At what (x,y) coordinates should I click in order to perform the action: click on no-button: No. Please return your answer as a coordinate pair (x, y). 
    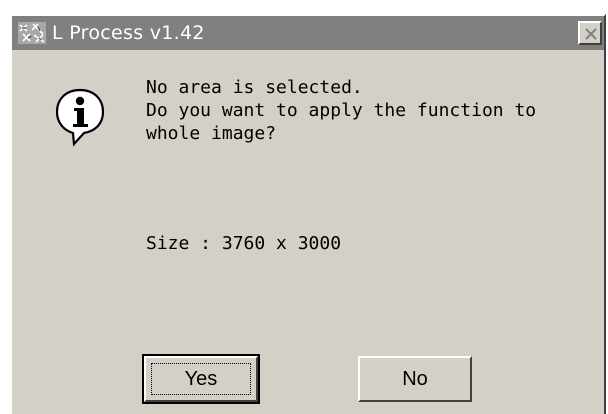
    Looking at the image, I should click on (415, 379).